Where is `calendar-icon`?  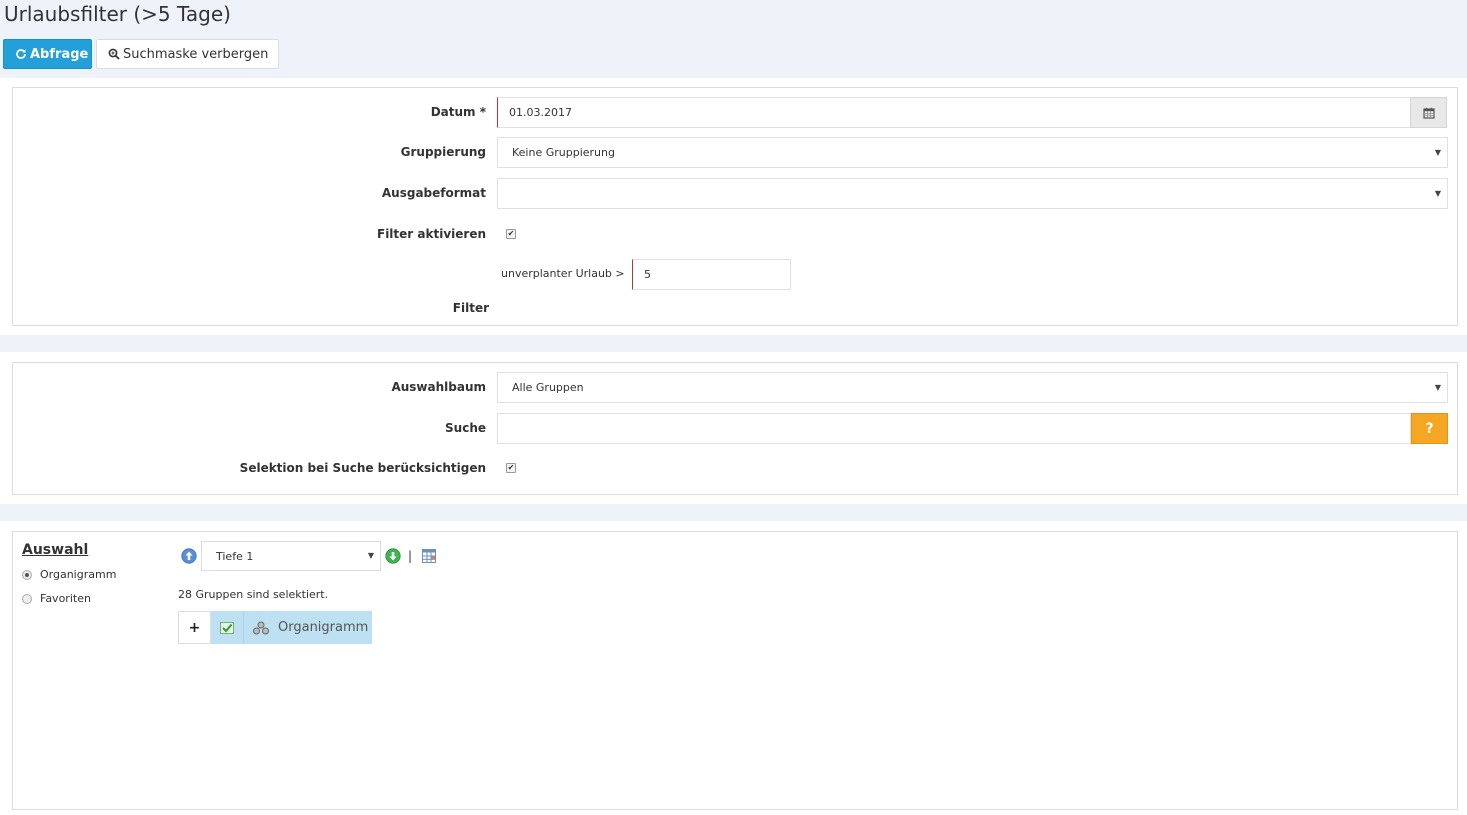 calendar-icon is located at coordinates (1428, 113).